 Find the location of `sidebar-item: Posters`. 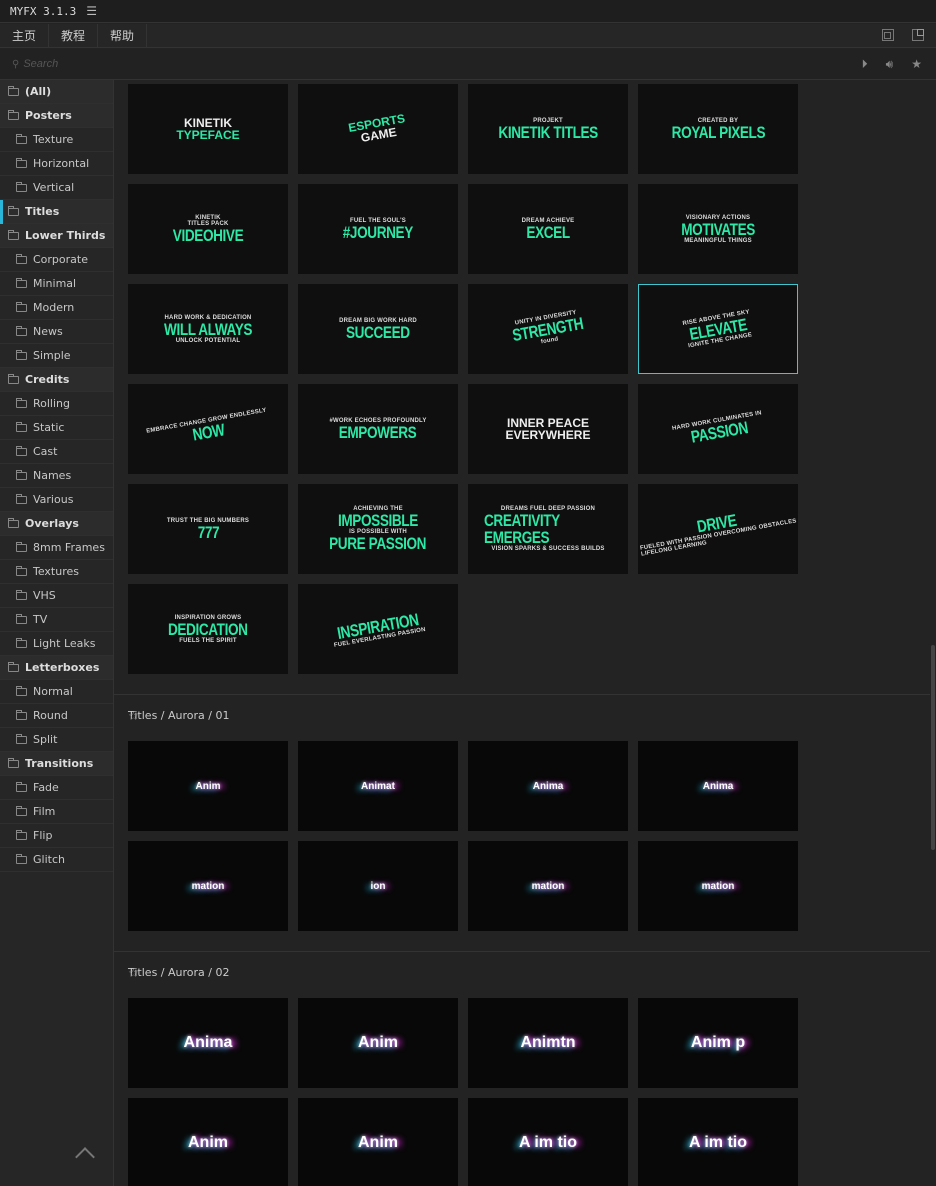

sidebar-item: Posters is located at coordinates (56, 116).